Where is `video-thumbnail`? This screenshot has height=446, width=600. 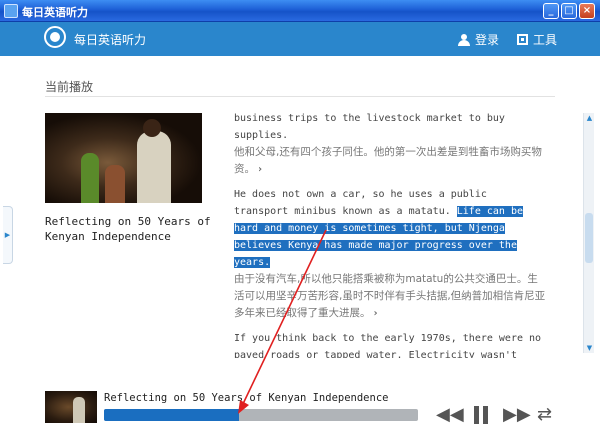 video-thumbnail is located at coordinates (123, 158).